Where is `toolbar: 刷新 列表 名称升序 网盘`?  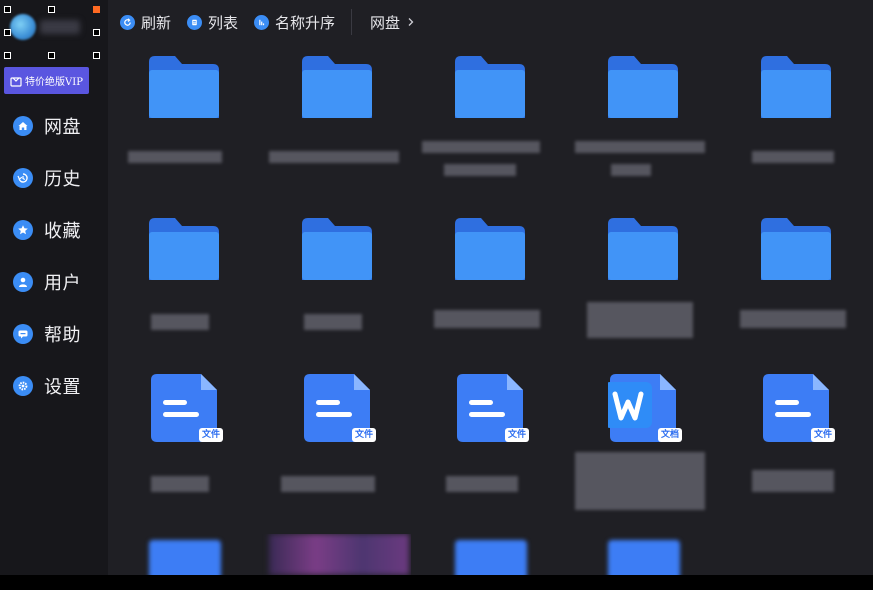 toolbar: 刷新 列表 名称升序 网盘 is located at coordinates (490, 22).